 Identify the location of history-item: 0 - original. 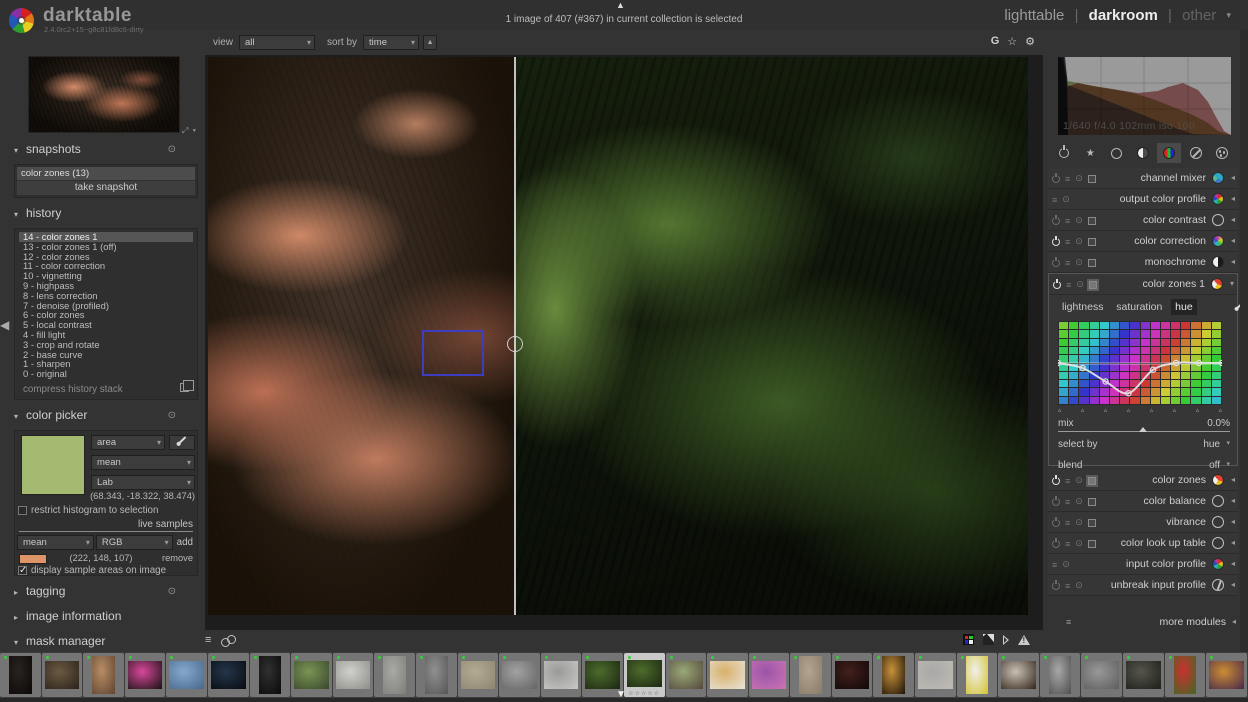
(106, 374).